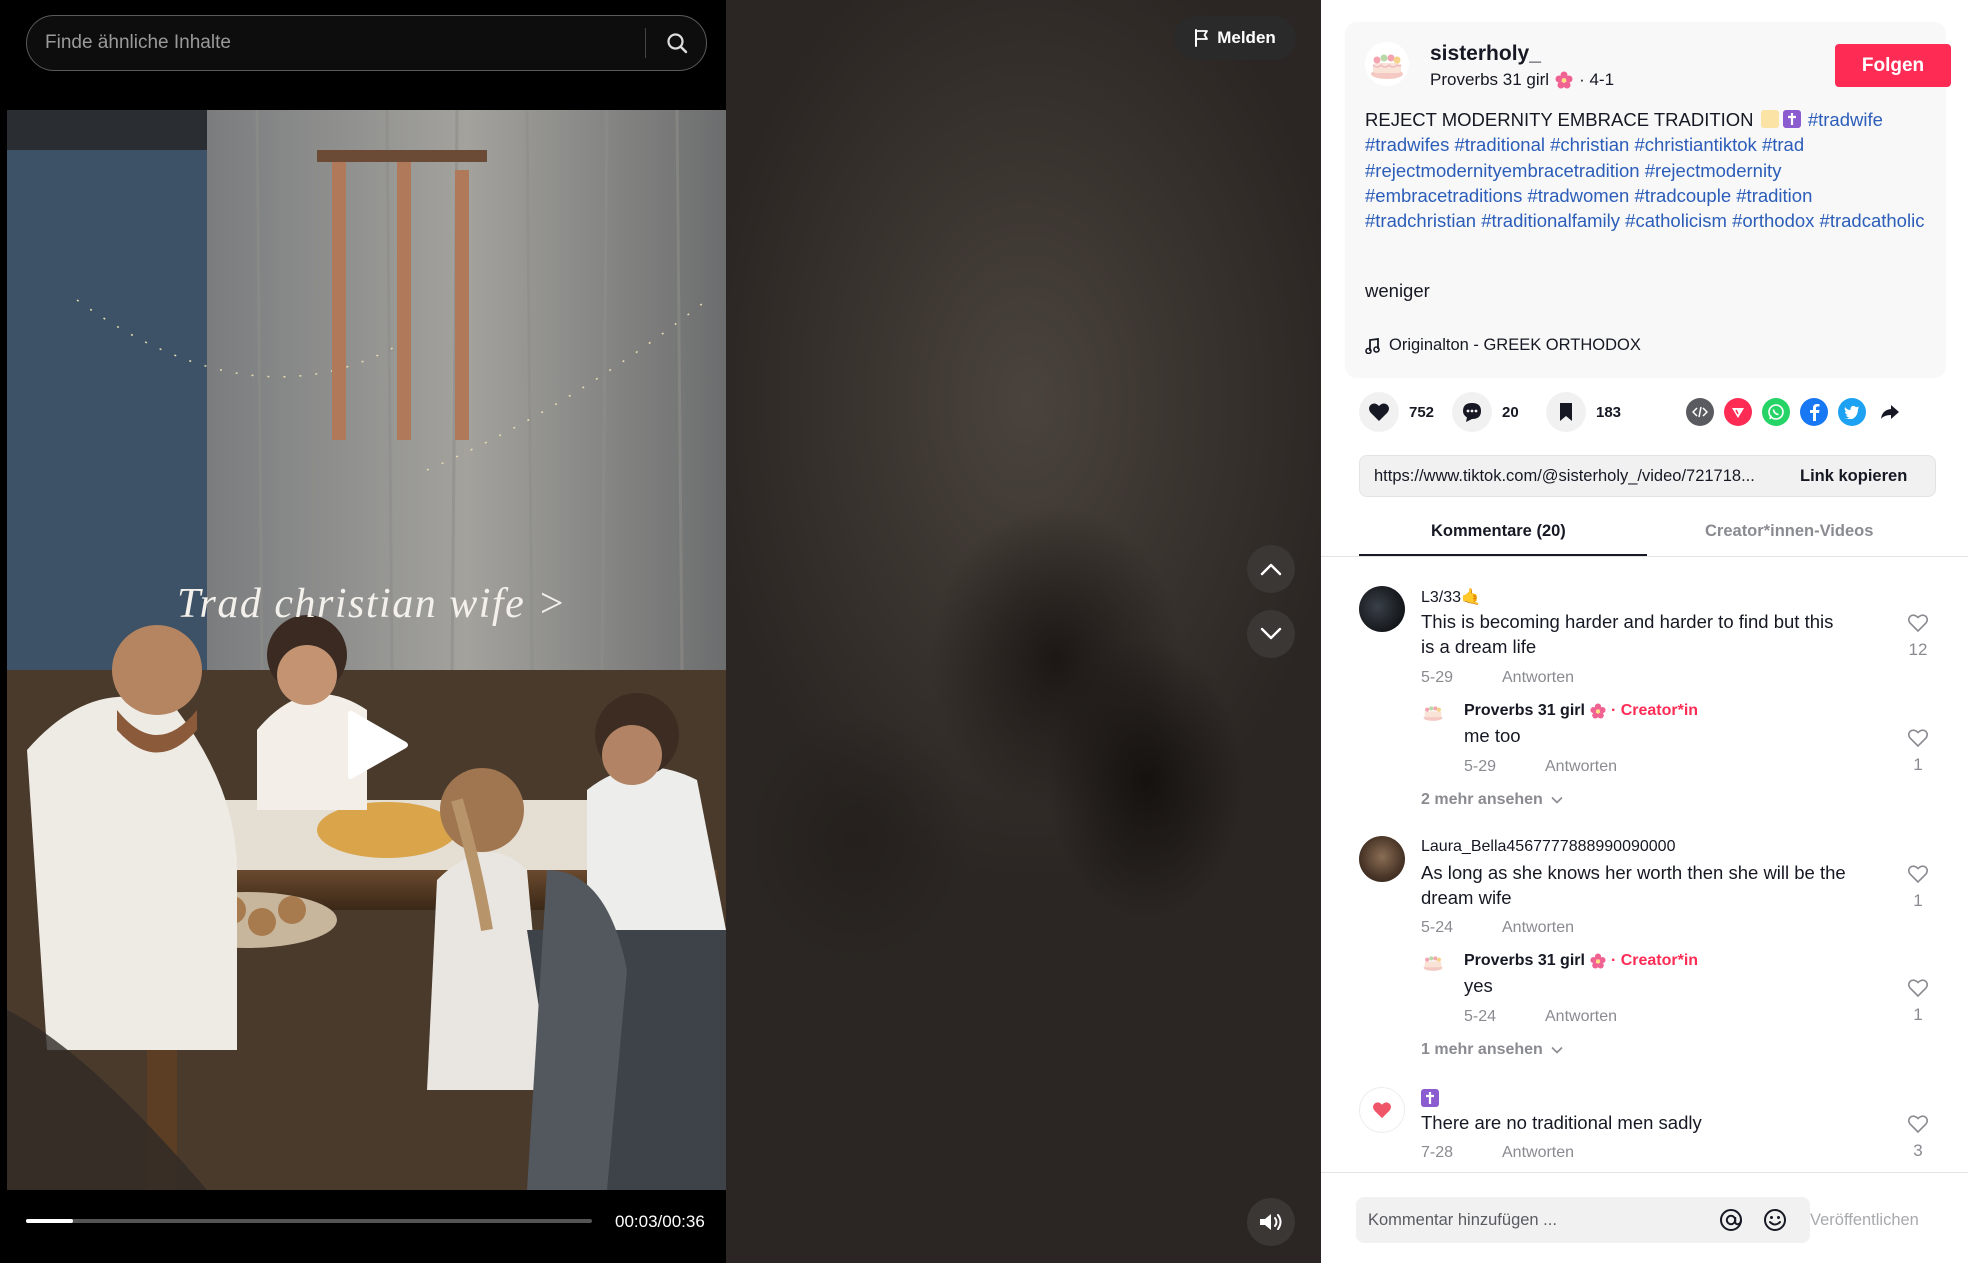 The width and height of the screenshot is (1968, 1263). Describe the element at coordinates (1480, 766) in the screenshot. I see `reply-date: 5-29` at that location.